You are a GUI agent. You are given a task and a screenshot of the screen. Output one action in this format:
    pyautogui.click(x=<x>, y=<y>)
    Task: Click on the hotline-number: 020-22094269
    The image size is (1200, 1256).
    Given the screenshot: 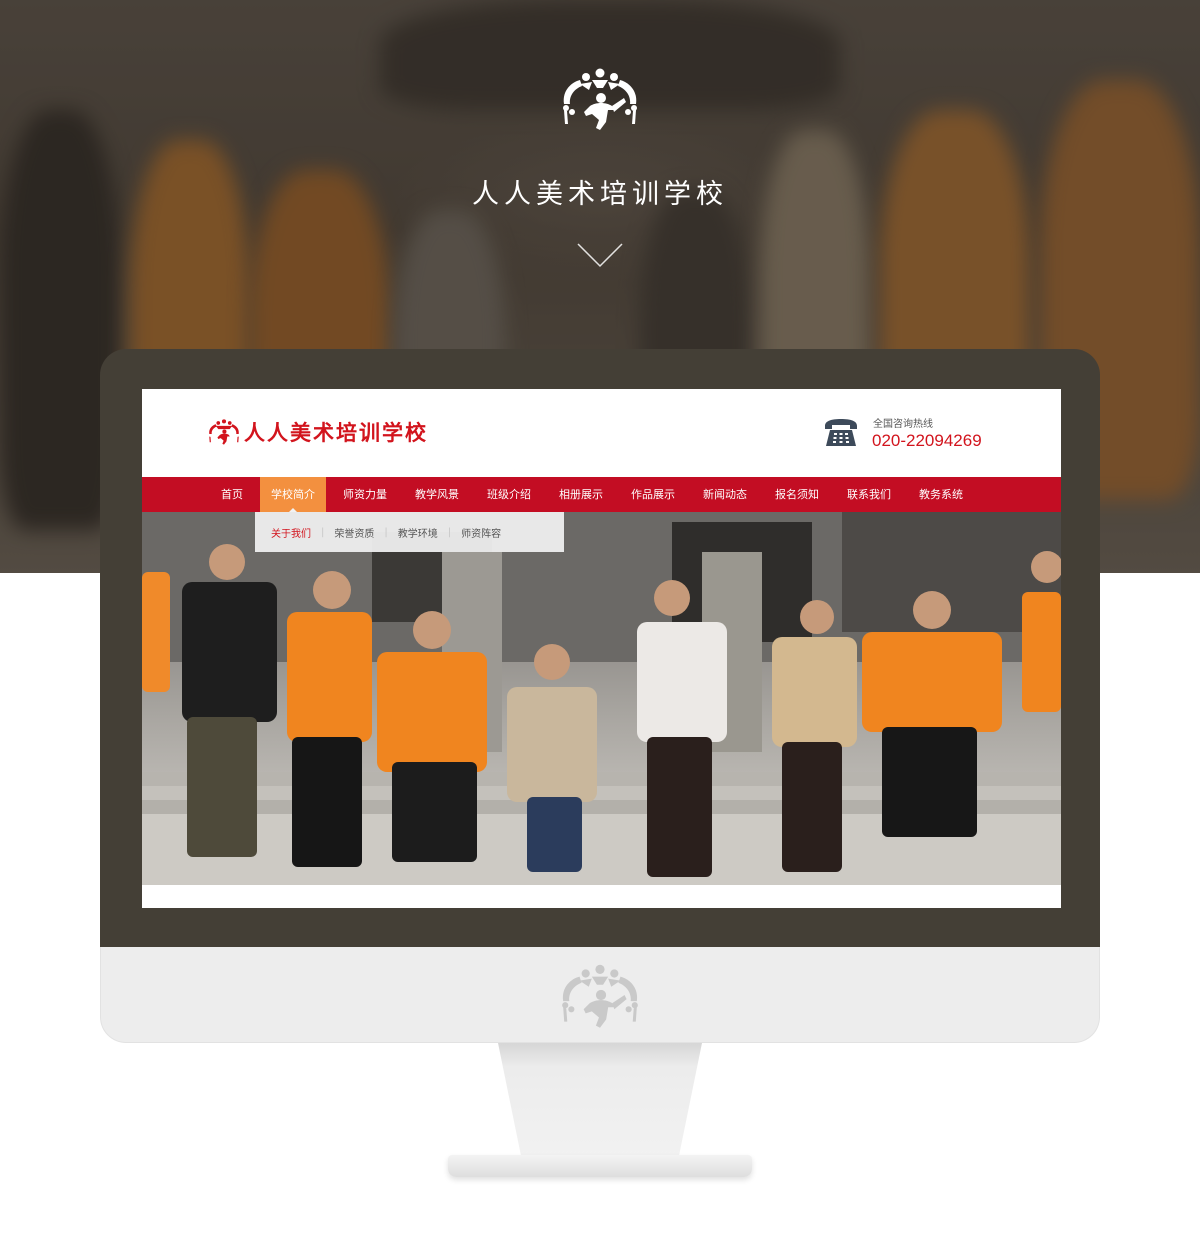 What is the action you would take?
    pyautogui.click(x=927, y=441)
    